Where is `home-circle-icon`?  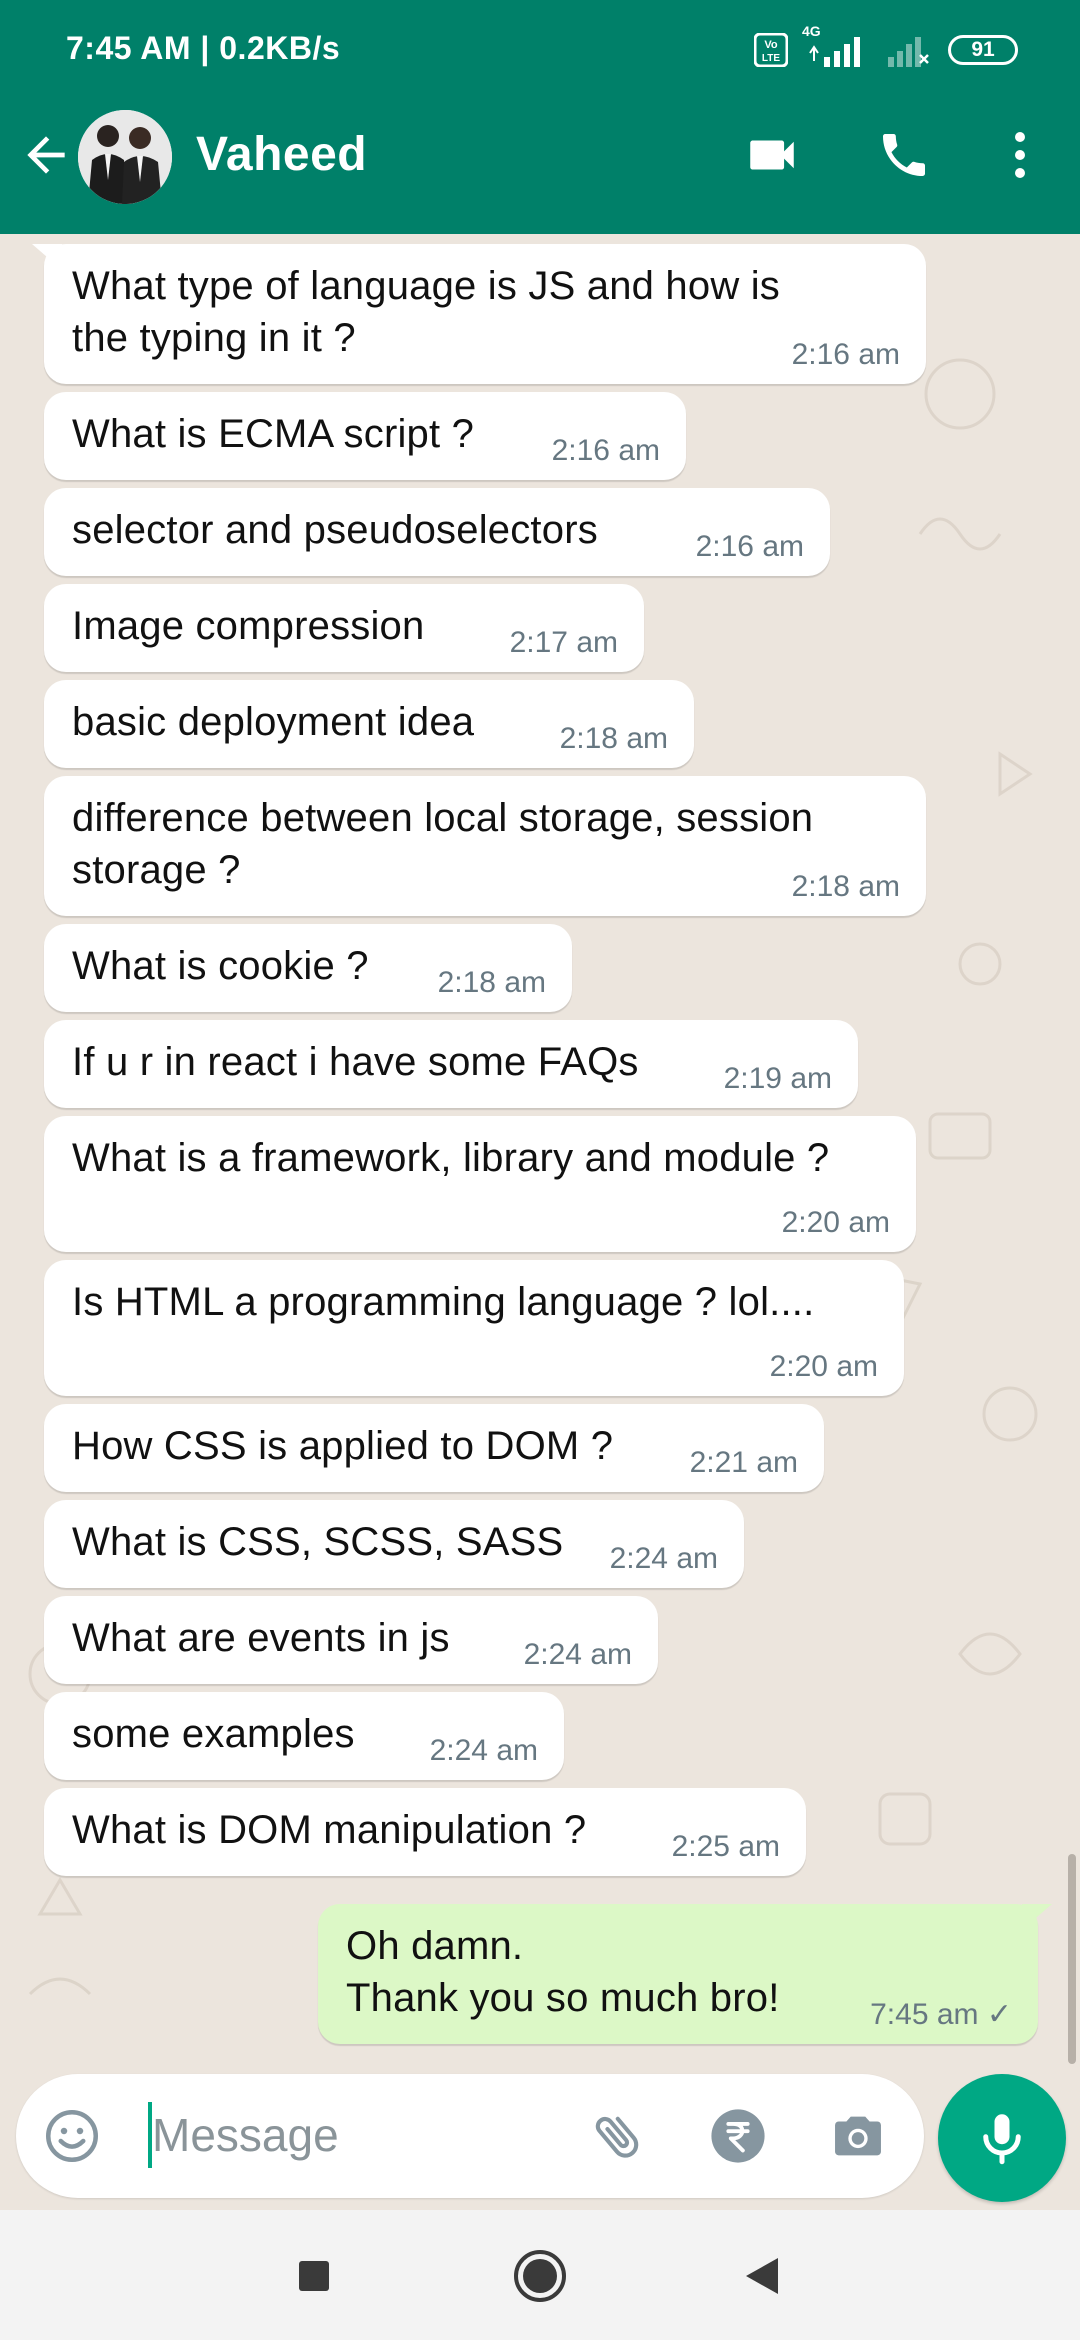 home-circle-icon is located at coordinates (540, 2276).